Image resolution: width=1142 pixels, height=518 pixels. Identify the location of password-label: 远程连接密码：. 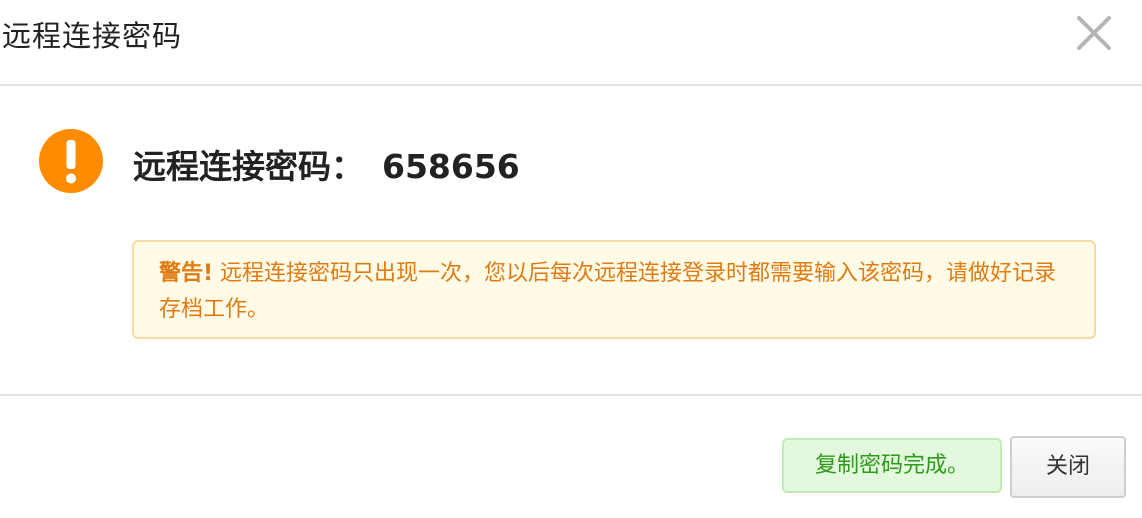
(248, 166).